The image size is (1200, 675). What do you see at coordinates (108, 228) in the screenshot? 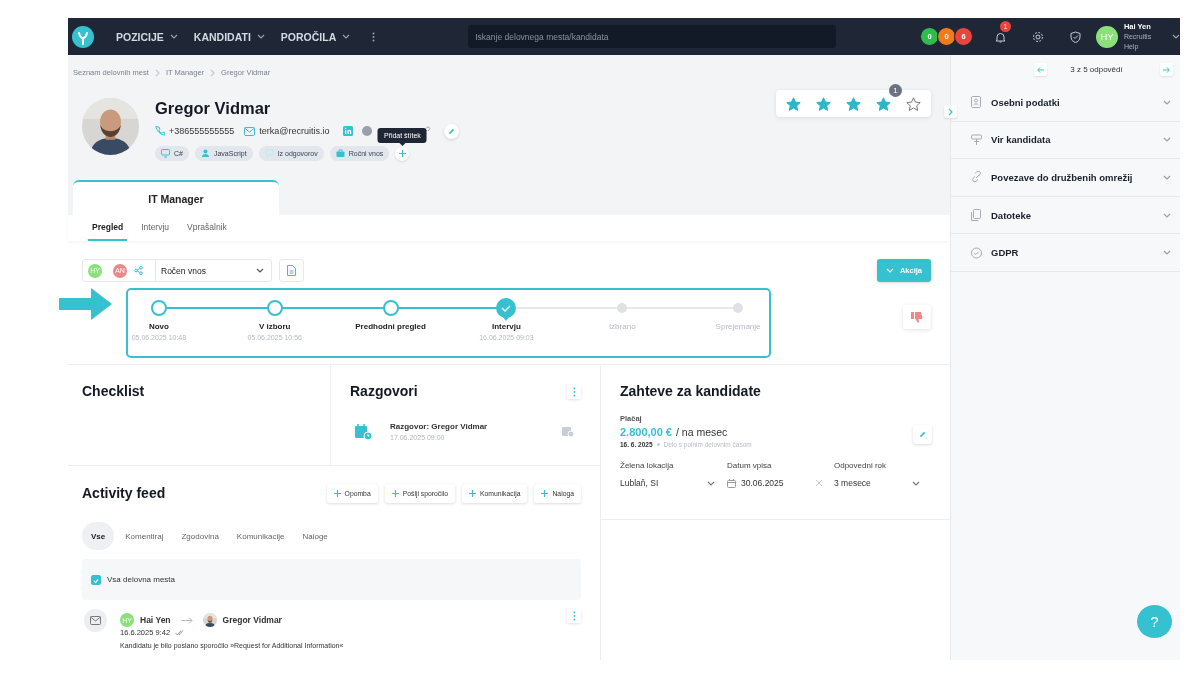
I see `tab: Pregled` at bounding box center [108, 228].